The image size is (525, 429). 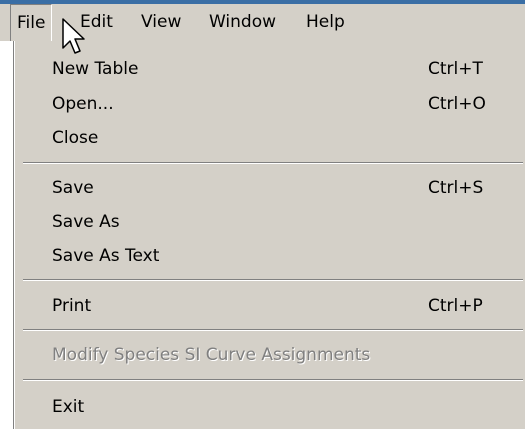 What do you see at coordinates (270, 407) in the screenshot?
I see `menu-item-exit: Exit` at bounding box center [270, 407].